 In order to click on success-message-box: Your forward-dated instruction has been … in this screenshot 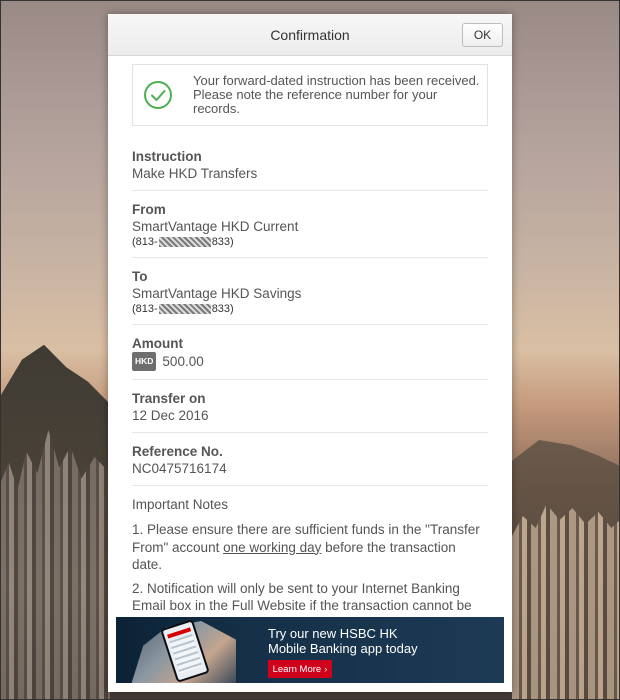, I will do `click(310, 95)`.